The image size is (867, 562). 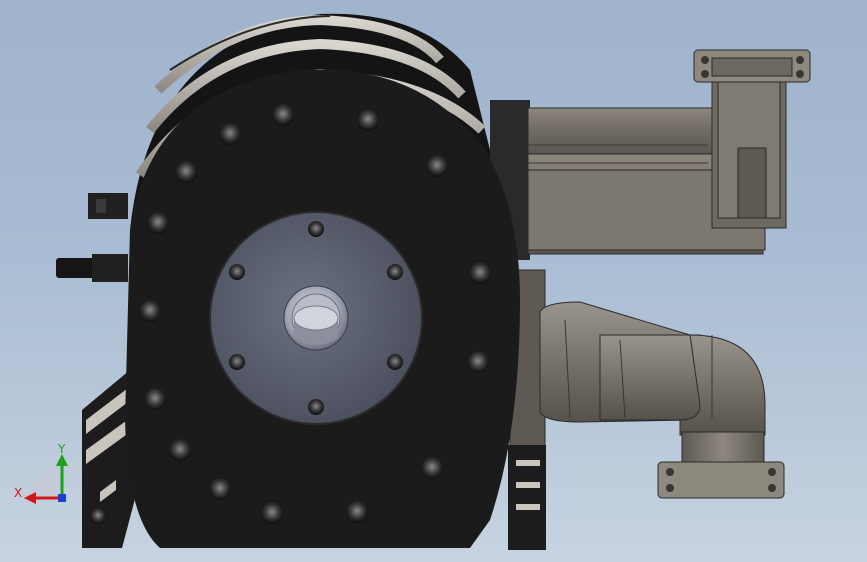 I want to click on top-flange, so click(x=752, y=66).